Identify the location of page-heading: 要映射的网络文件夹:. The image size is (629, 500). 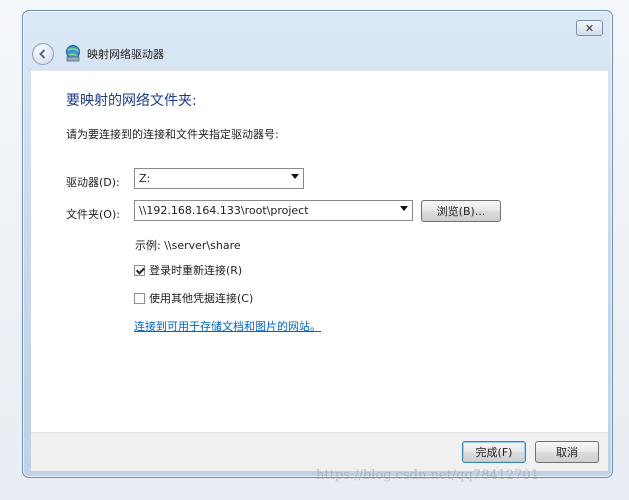
(131, 101).